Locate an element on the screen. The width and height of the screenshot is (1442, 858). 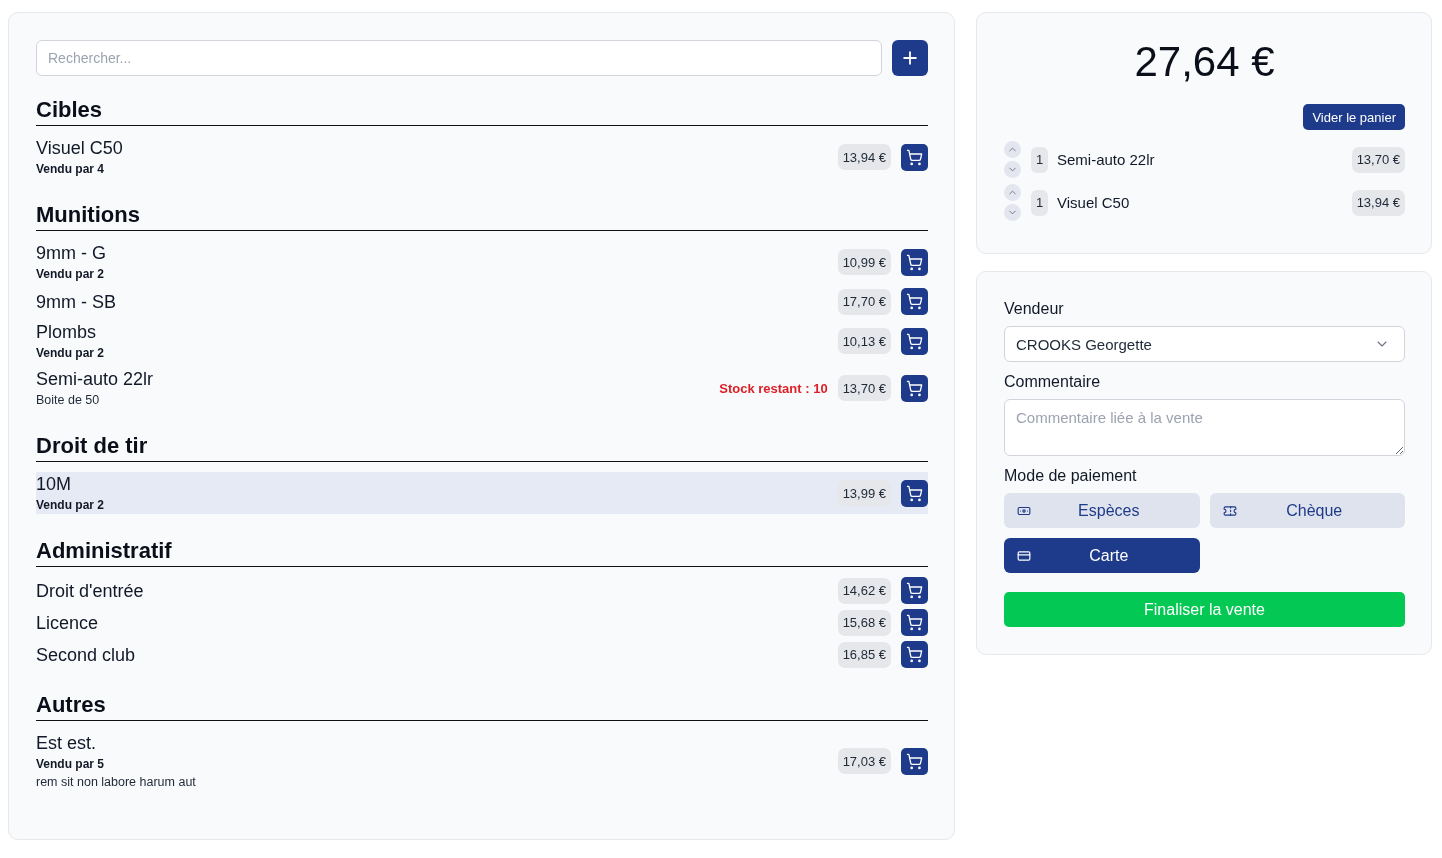
category-heading: Munitions is located at coordinates (482, 216).